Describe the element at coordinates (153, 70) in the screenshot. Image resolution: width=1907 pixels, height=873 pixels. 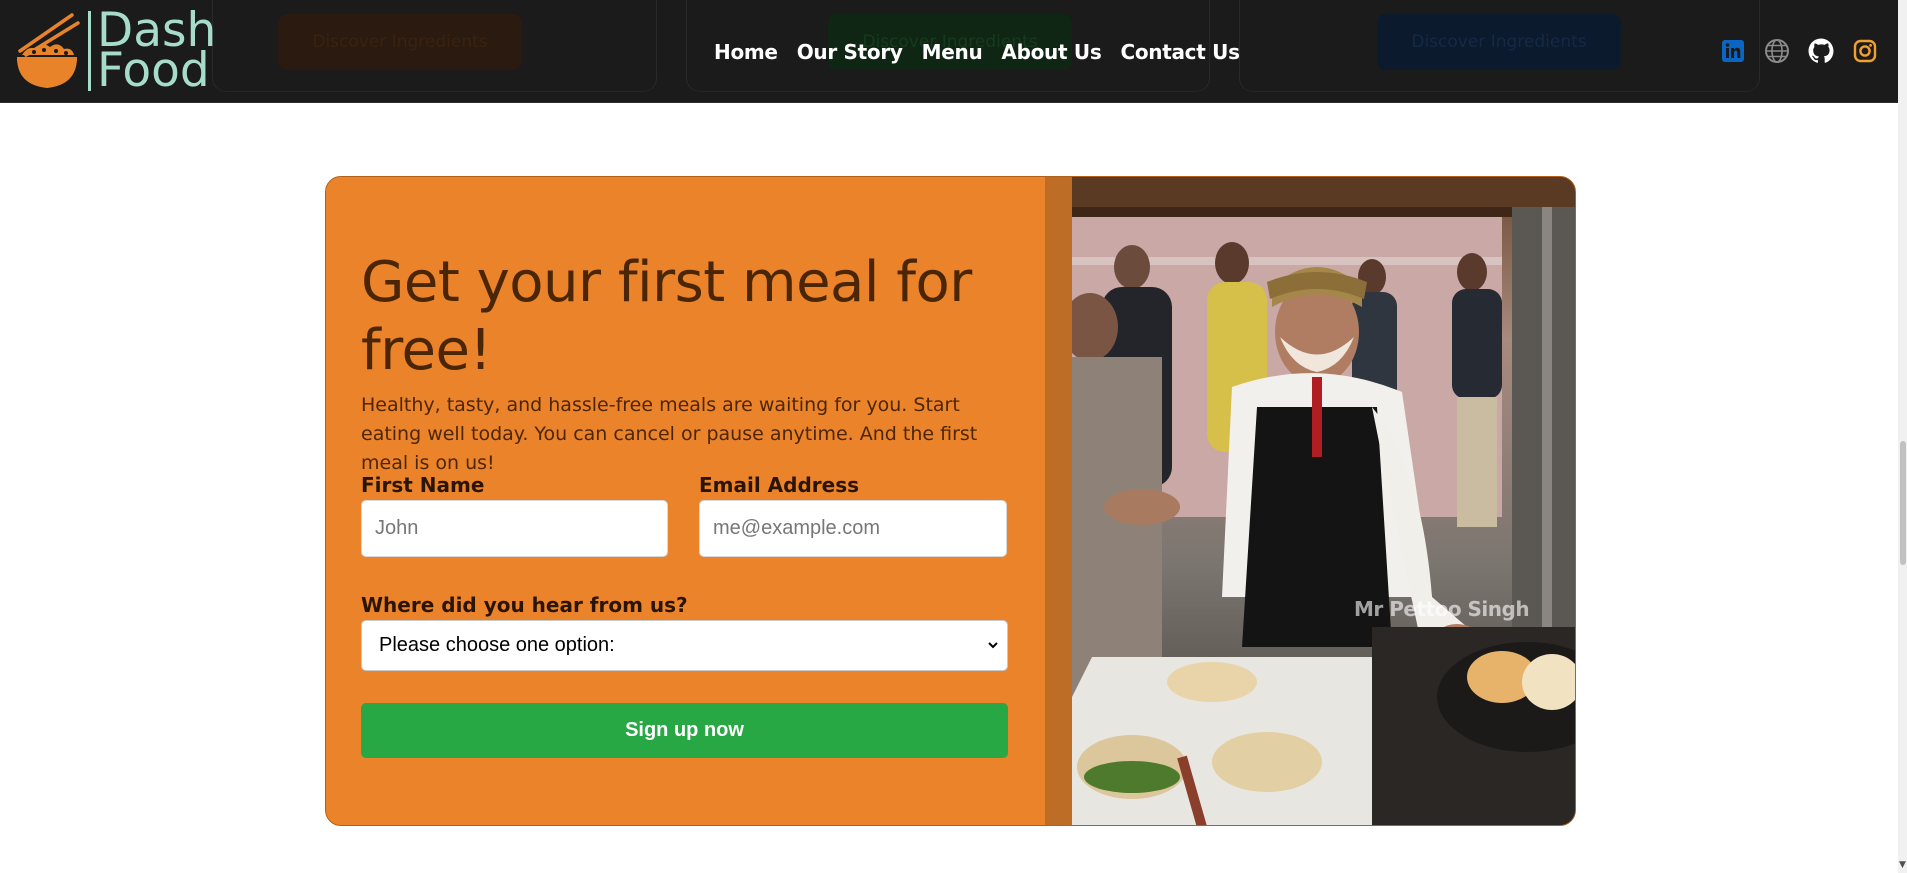
I see `logo-line-2: Food` at that location.